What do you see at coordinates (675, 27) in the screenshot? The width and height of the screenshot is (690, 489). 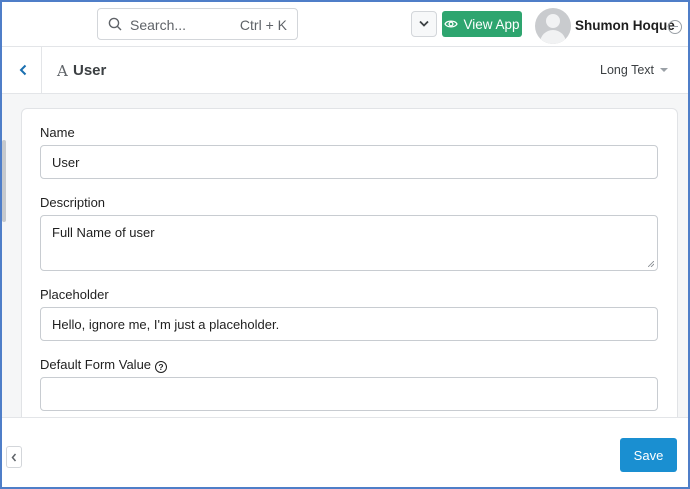 I see `more-options-icon` at bounding box center [675, 27].